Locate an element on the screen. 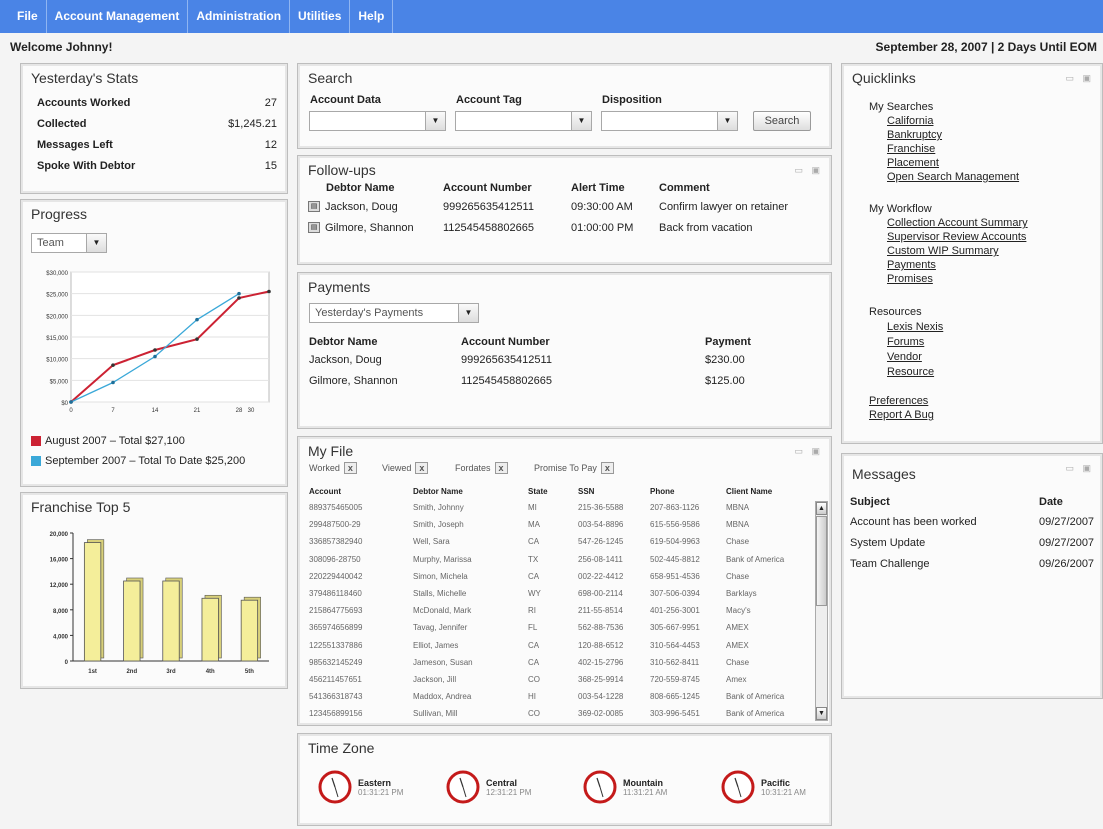  myfile-cell: Tavag, Jennifer is located at coordinates (440, 628).